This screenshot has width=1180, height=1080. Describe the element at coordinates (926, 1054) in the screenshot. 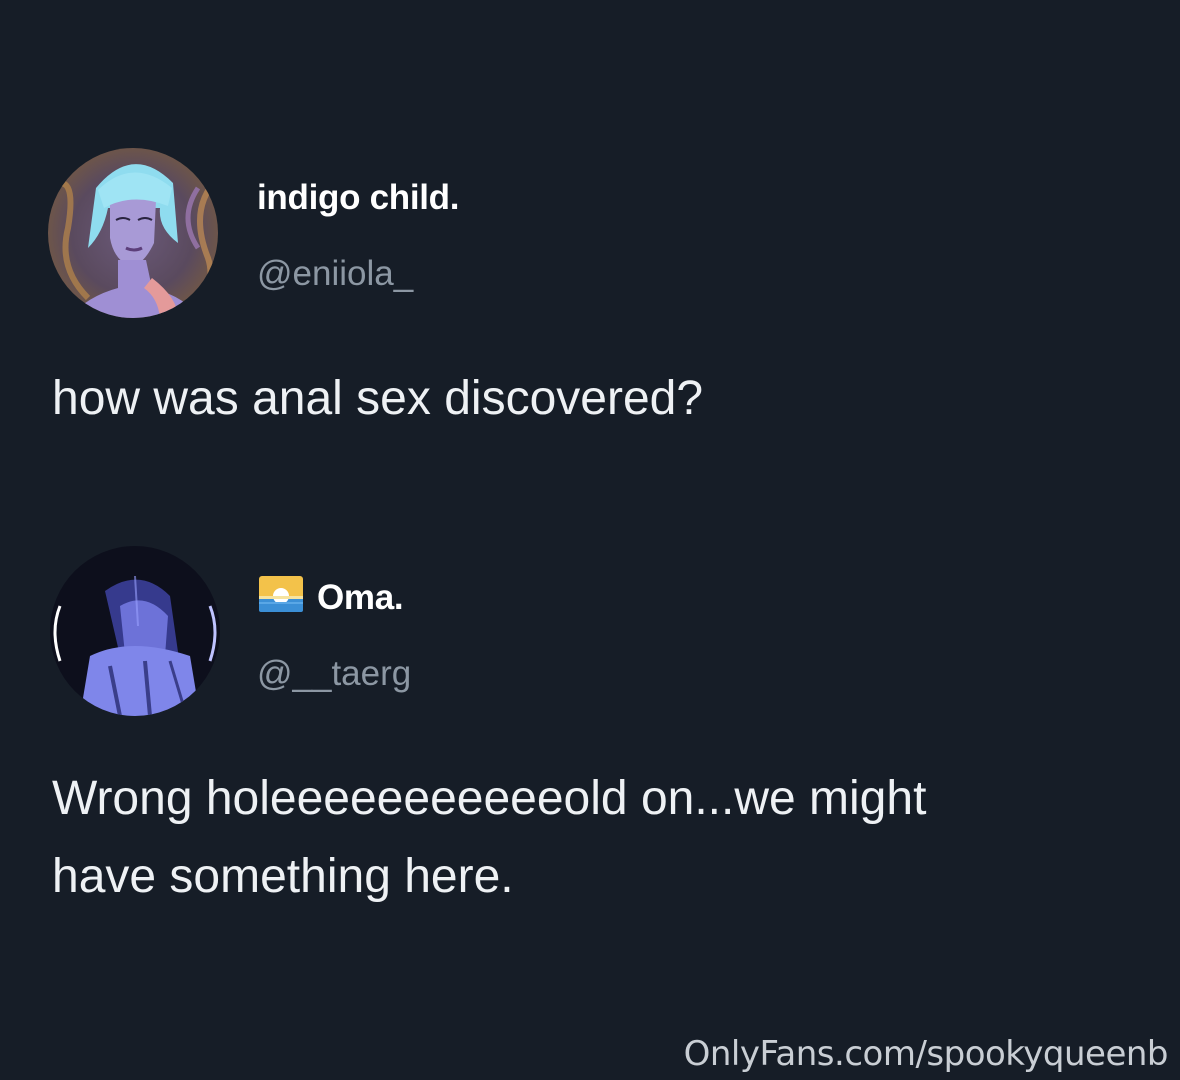

I see `watermark: OnlyFans.com/spookyqueenb` at that location.